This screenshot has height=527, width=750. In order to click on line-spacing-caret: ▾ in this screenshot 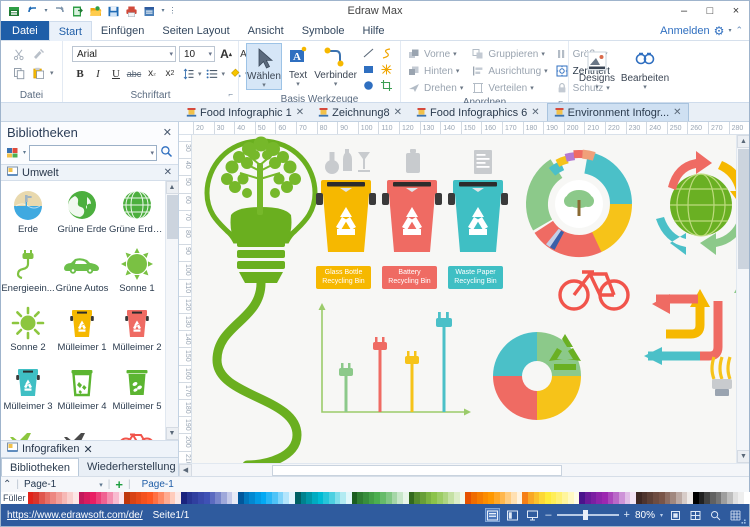, I will do `click(200, 74)`.